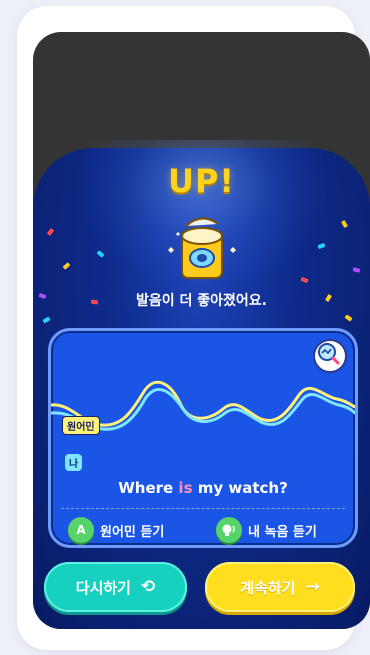 The width and height of the screenshot is (370, 655). I want to click on trophy-icon, so click(202, 248).